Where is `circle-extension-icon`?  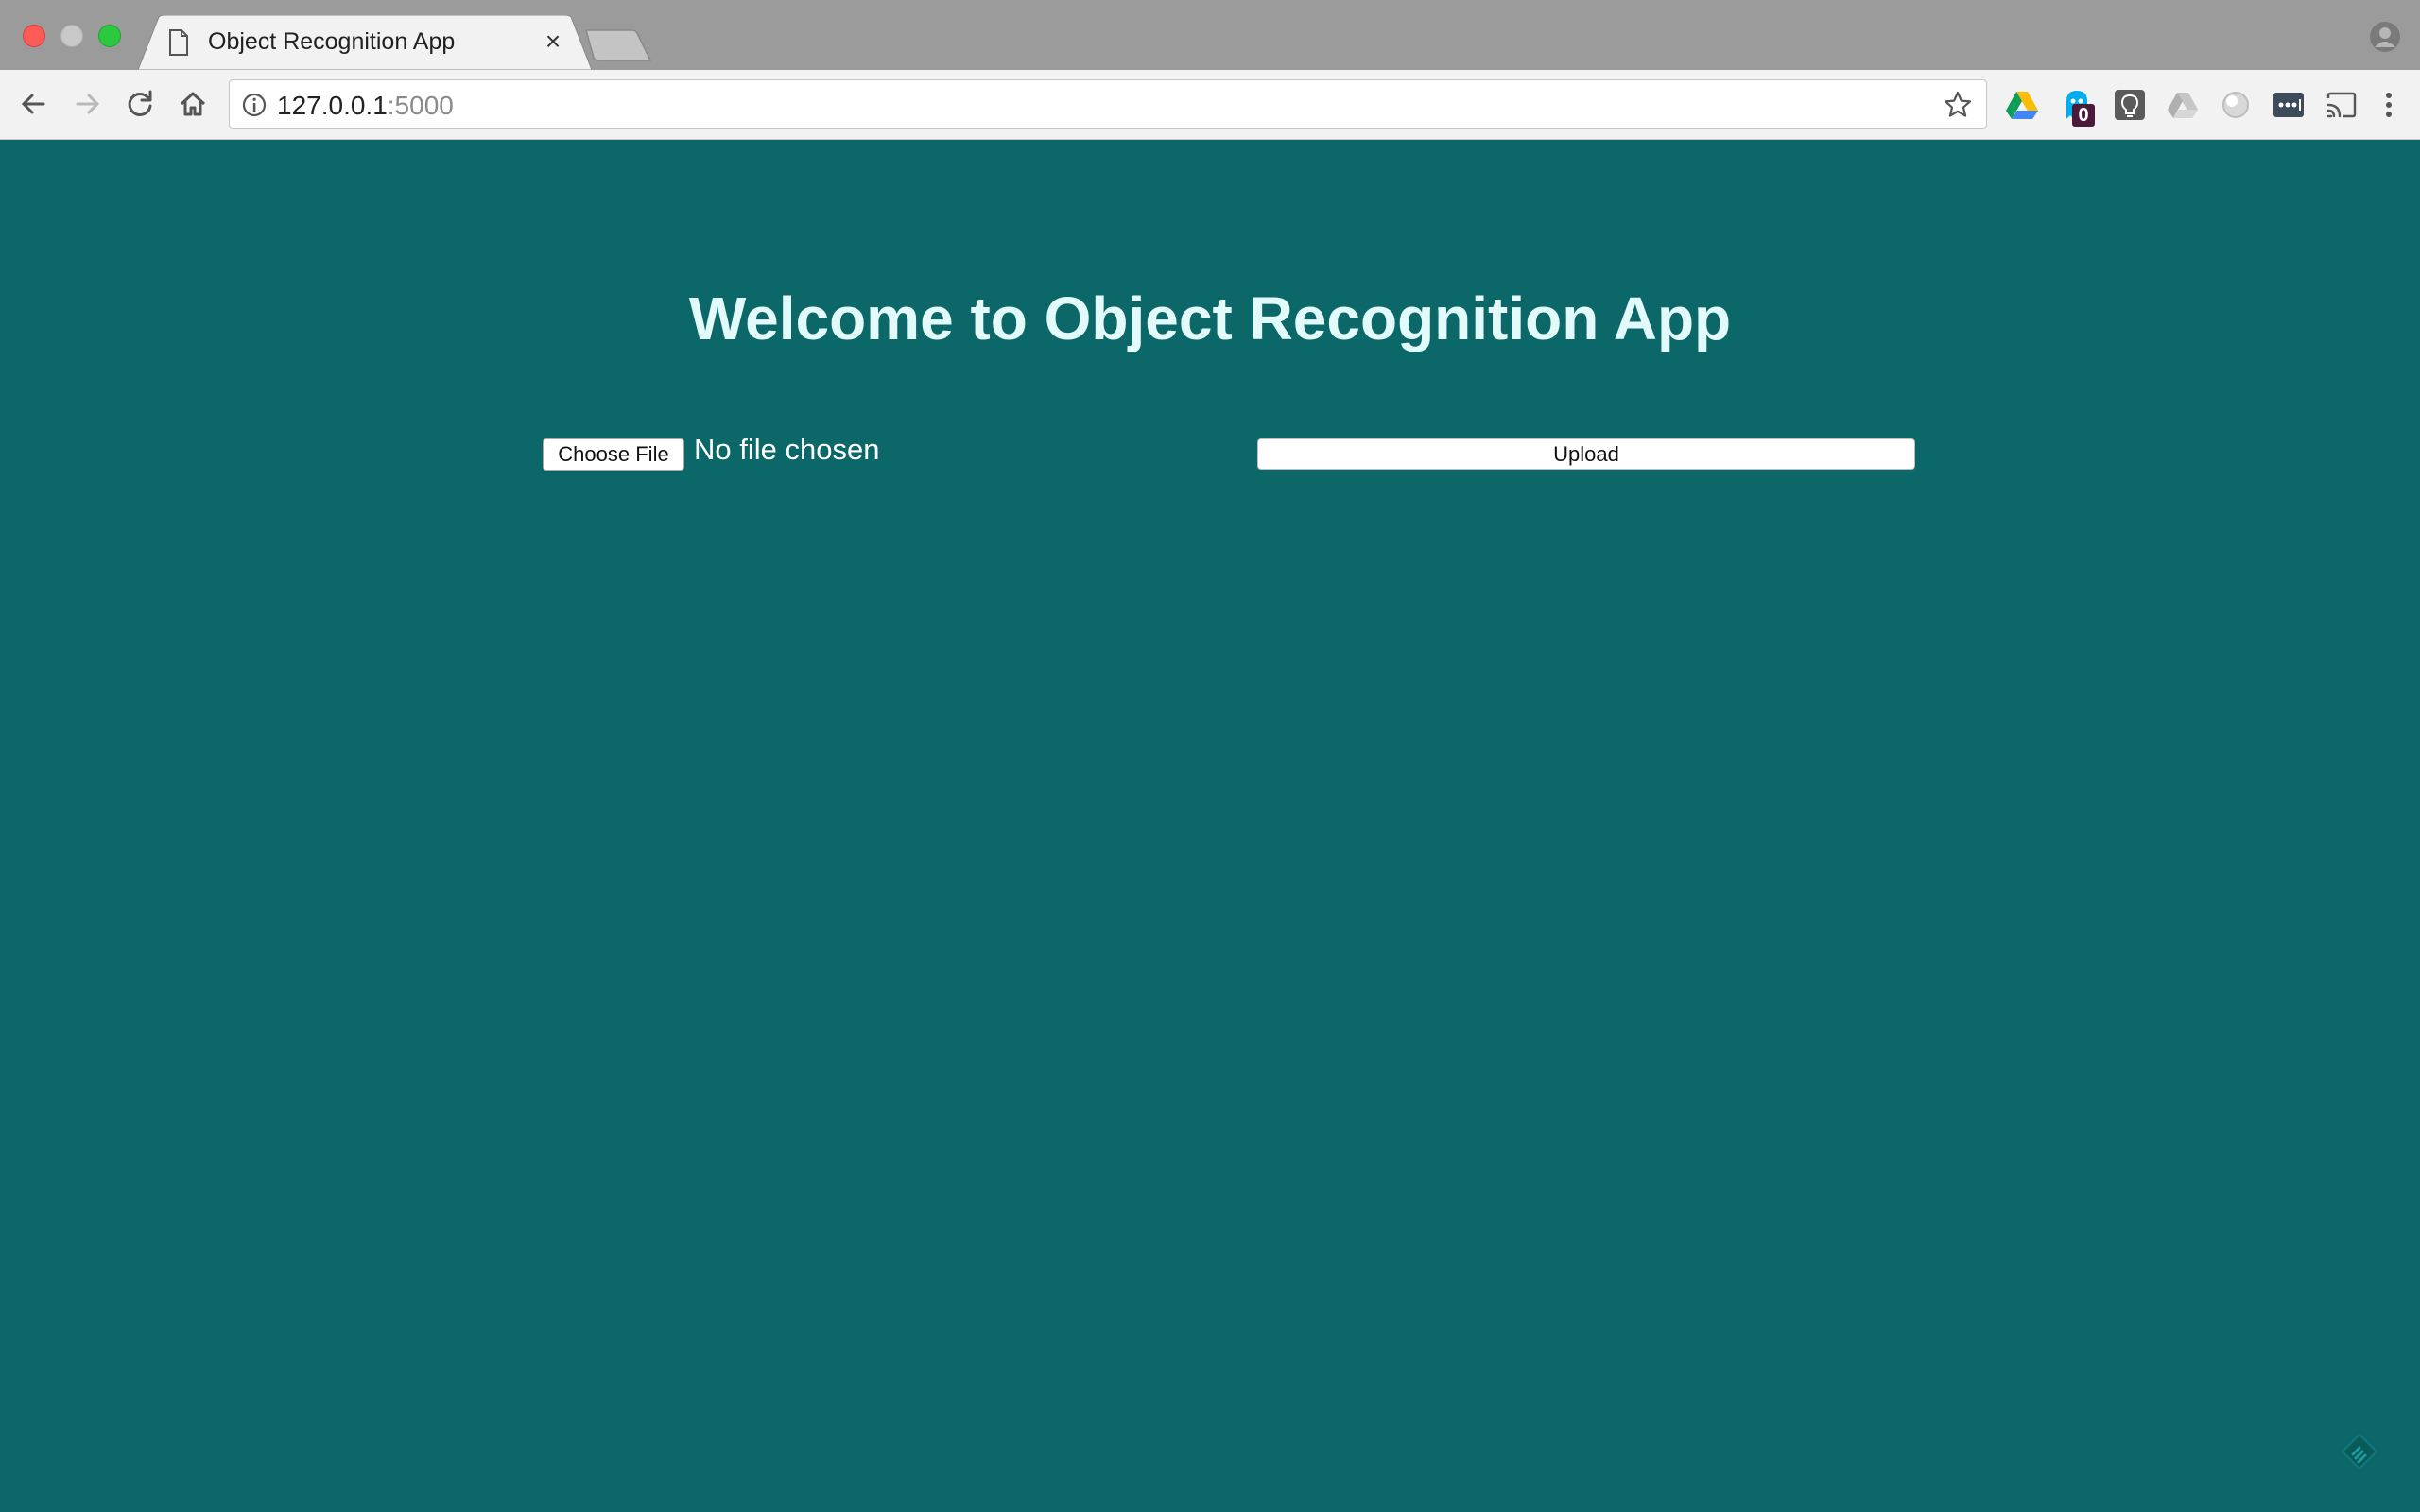 circle-extension-icon is located at coordinates (2235, 105).